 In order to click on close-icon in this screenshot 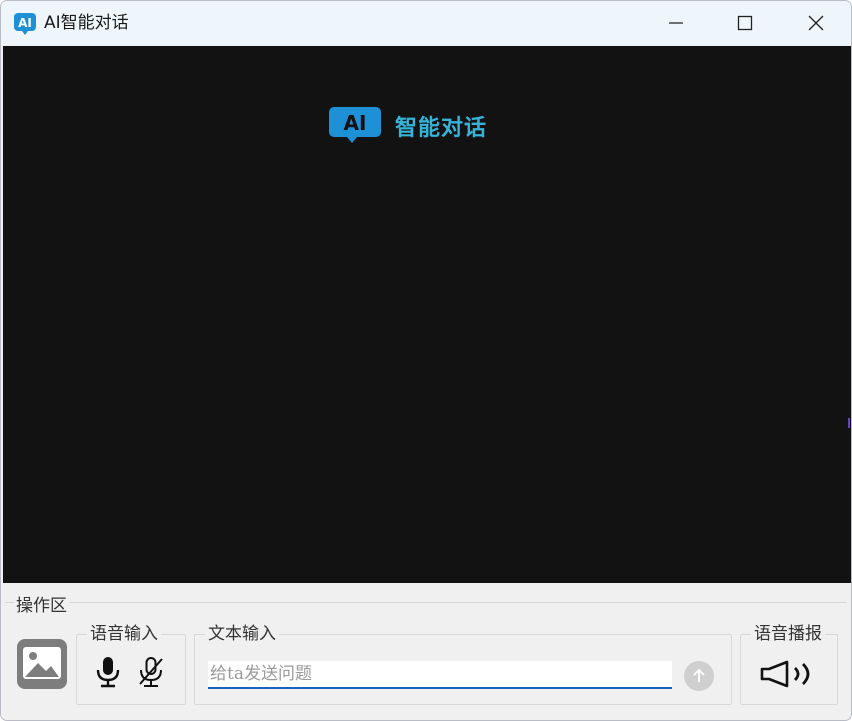, I will do `click(816, 23)`.